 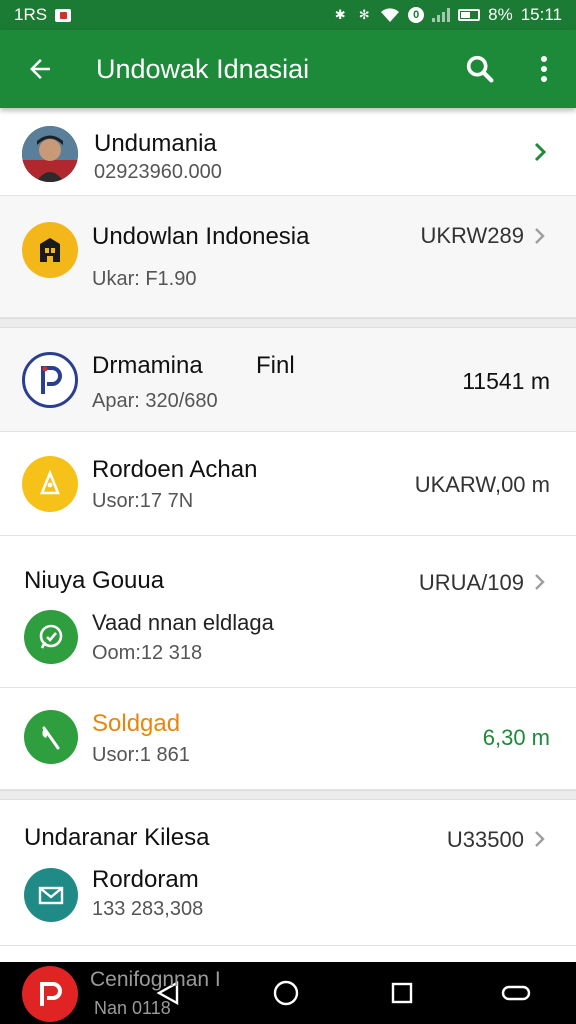 I want to click on item-name: Drmamina, so click(x=147, y=365).